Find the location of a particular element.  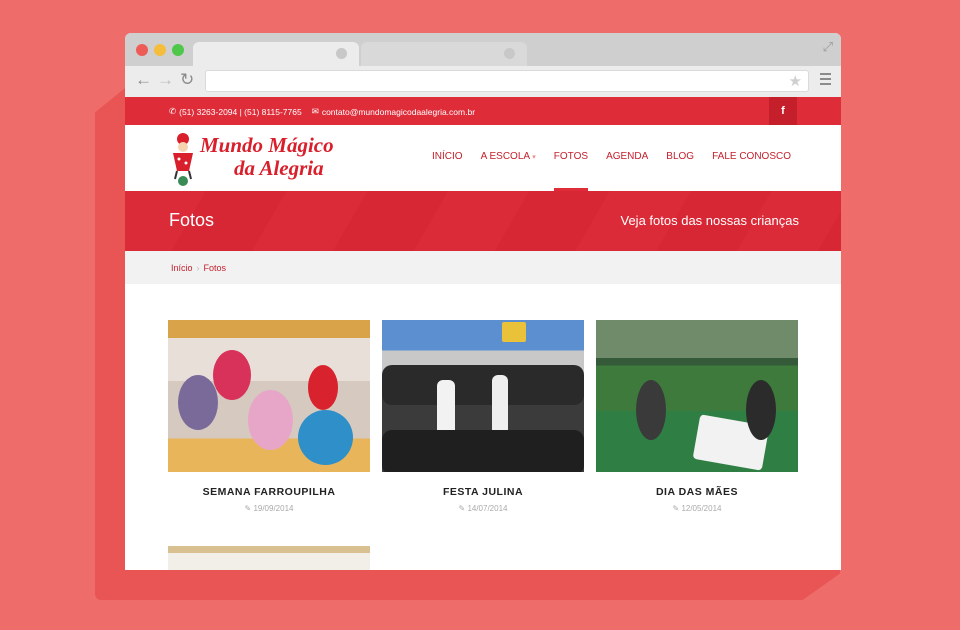

nav-fotos: FOTOS is located at coordinates (571, 171).